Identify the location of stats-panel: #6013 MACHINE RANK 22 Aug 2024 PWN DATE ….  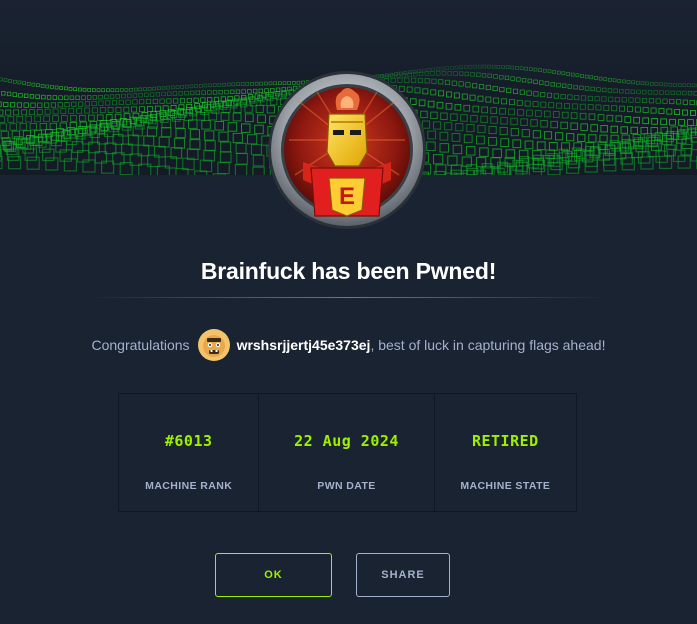
(347, 452).